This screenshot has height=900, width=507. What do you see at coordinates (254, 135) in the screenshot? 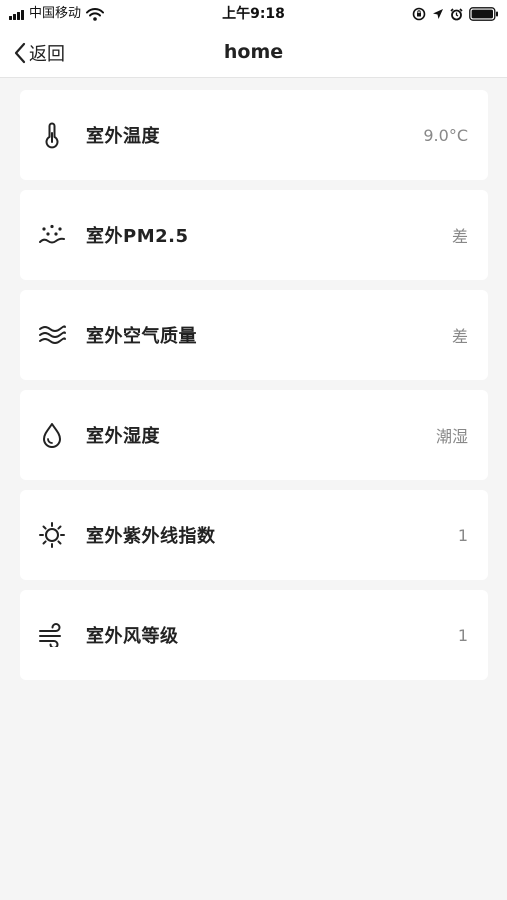
I see `list-item-outdoor-temperature: 室外温度 9.0°C` at bounding box center [254, 135].